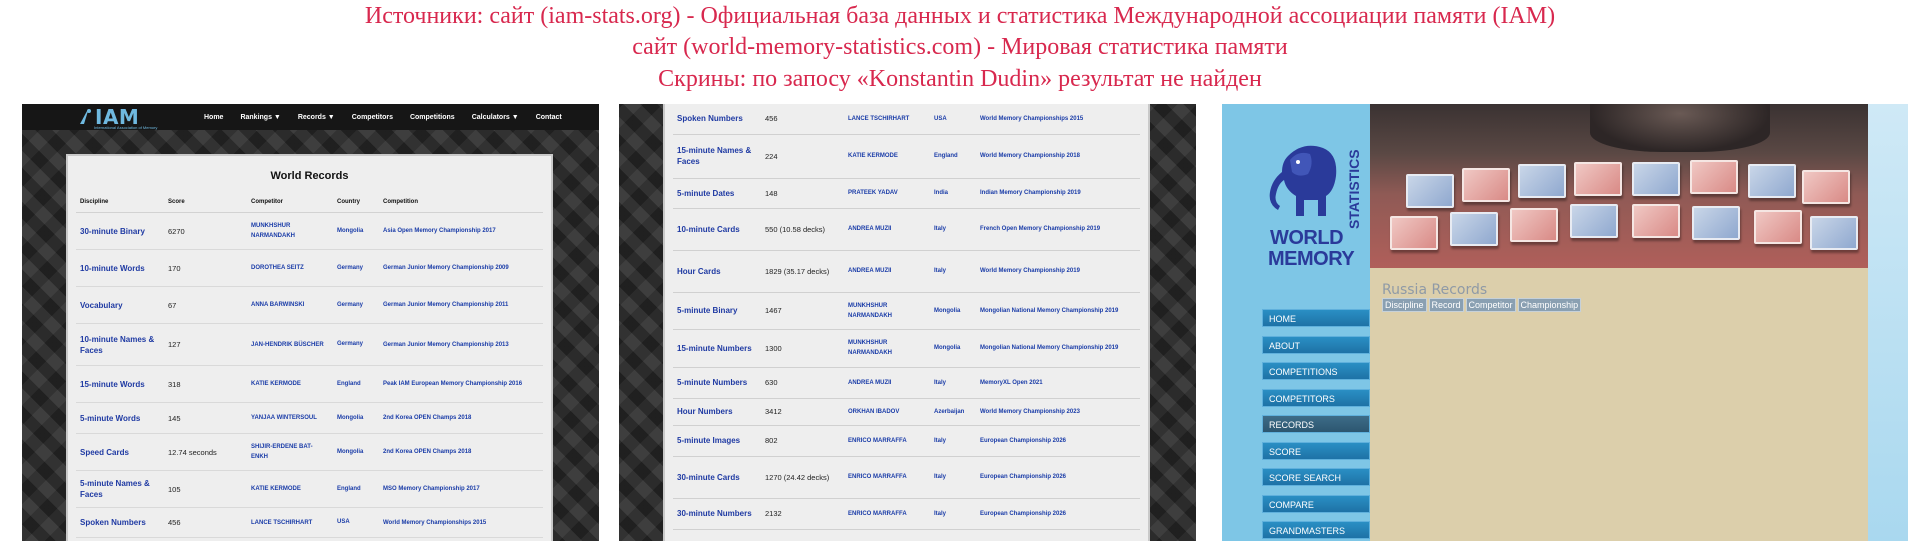  I want to click on discipline-cell: Hour Cards, so click(717, 271).